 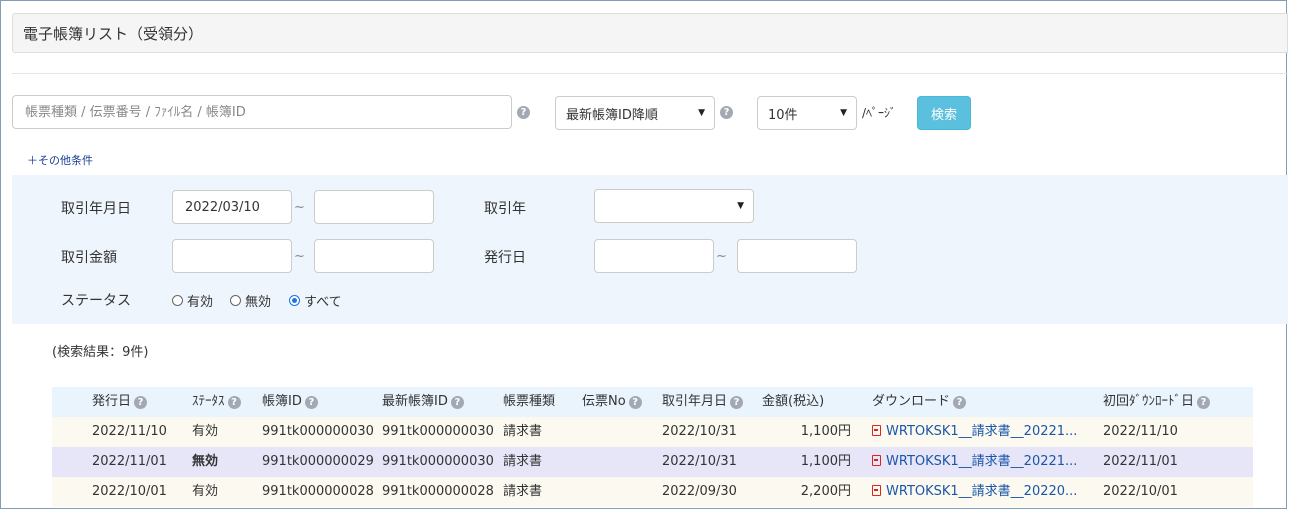 I want to click on more-conditions-link: ＋その他条件, so click(x=60, y=160).